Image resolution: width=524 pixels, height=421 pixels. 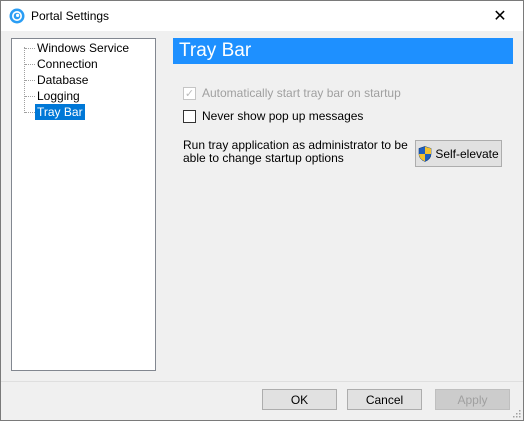 I want to click on ok-label: OK, so click(x=299, y=399).